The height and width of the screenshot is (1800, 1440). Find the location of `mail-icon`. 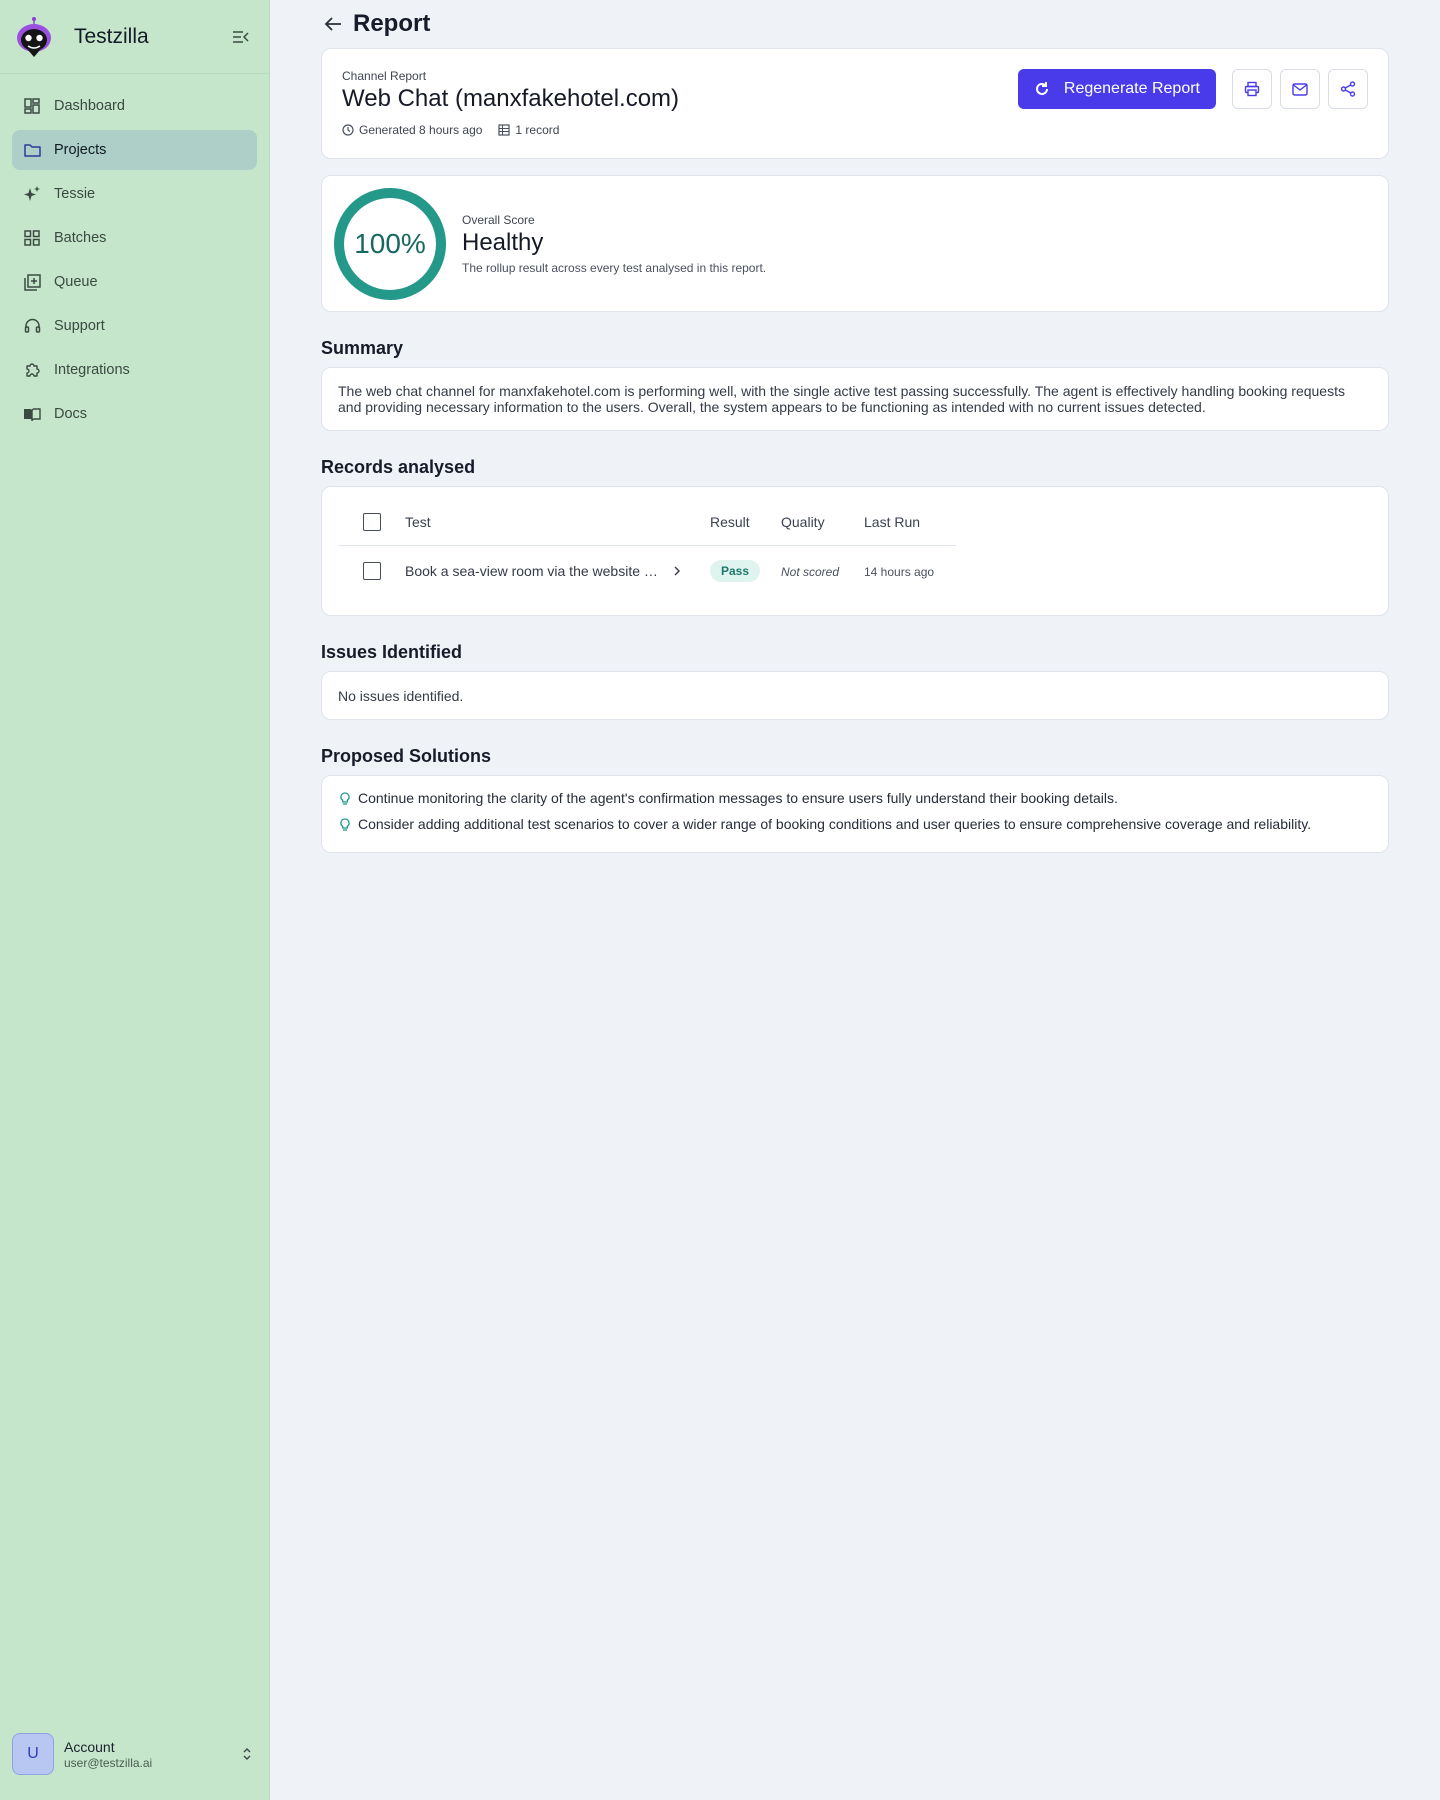

mail-icon is located at coordinates (1300, 89).